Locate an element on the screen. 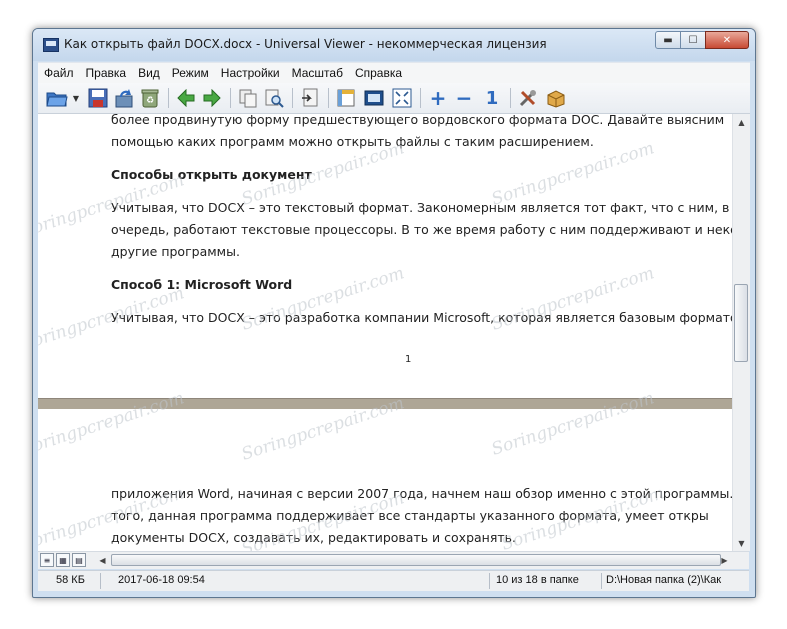 This screenshot has width=787, height=629. vertical-scrollbar: ▲ ▼ is located at coordinates (741, 332).